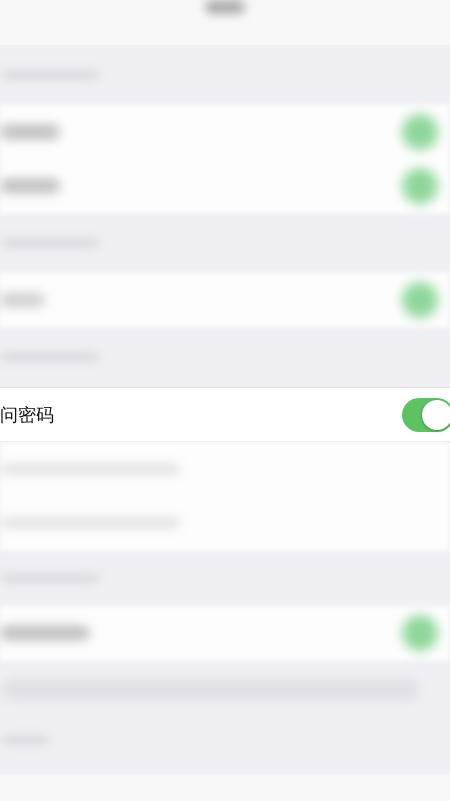 This screenshot has width=450, height=801. What do you see at coordinates (225, 7) in the screenshot?
I see `blurred-title` at bounding box center [225, 7].